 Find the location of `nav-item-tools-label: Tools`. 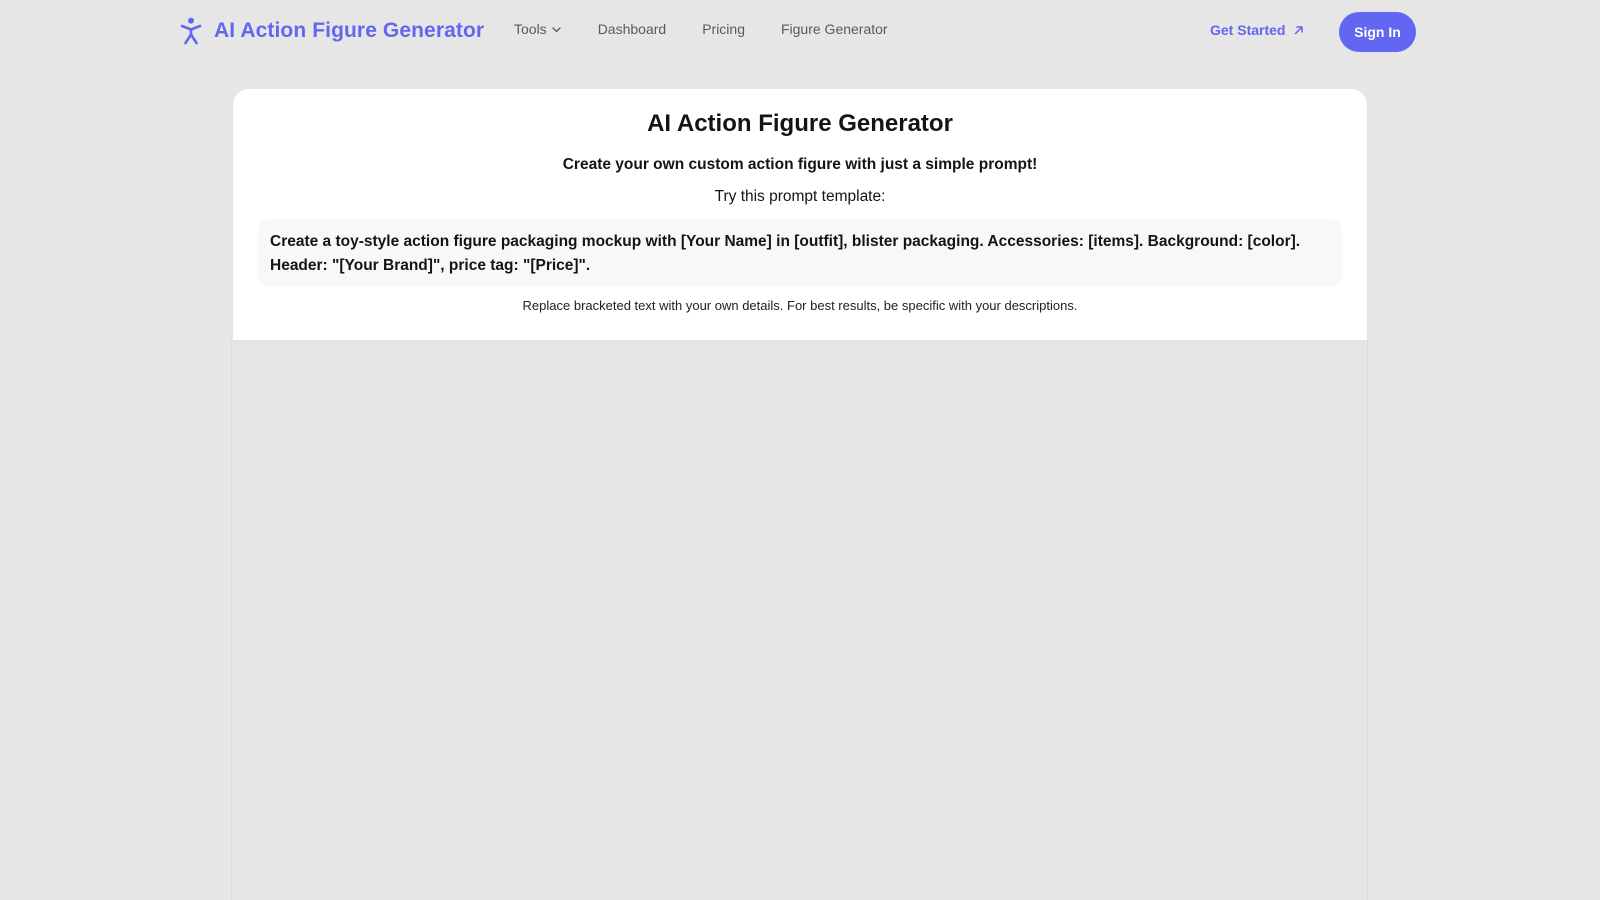

nav-item-tools-label: Tools is located at coordinates (530, 29).